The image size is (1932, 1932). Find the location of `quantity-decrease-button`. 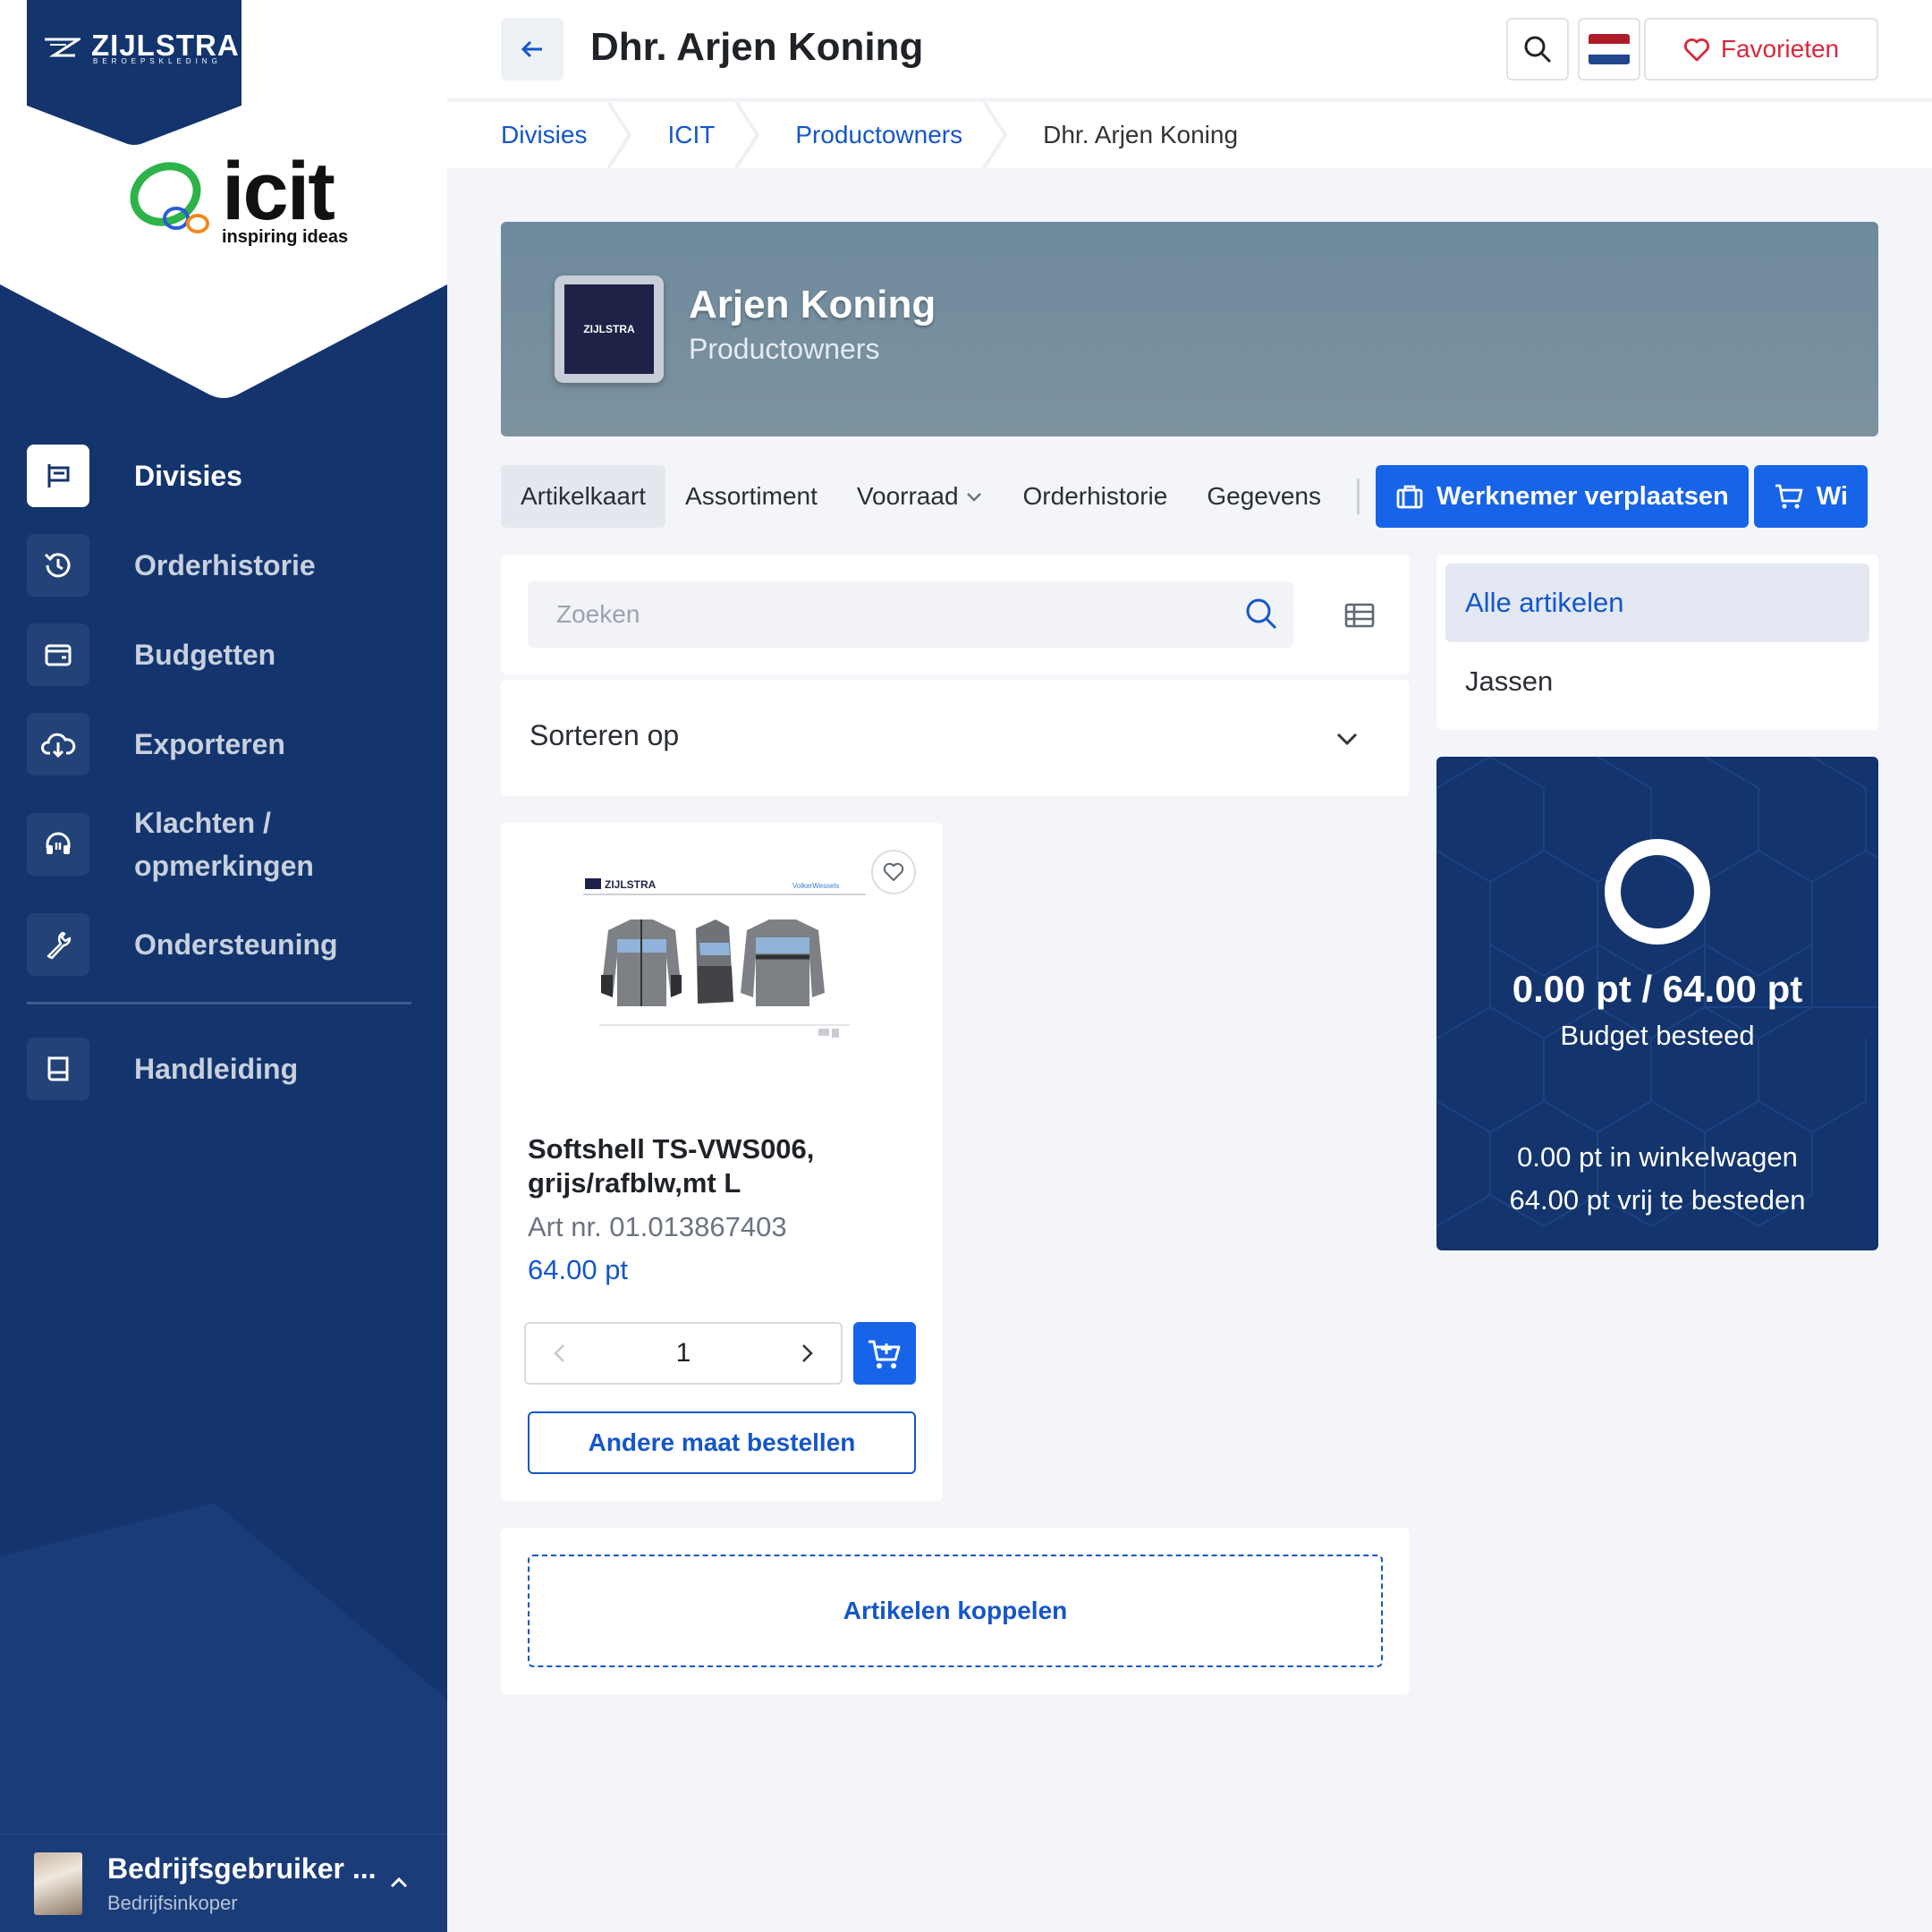

quantity-decrease-button is located at coordinates (560, 1353).